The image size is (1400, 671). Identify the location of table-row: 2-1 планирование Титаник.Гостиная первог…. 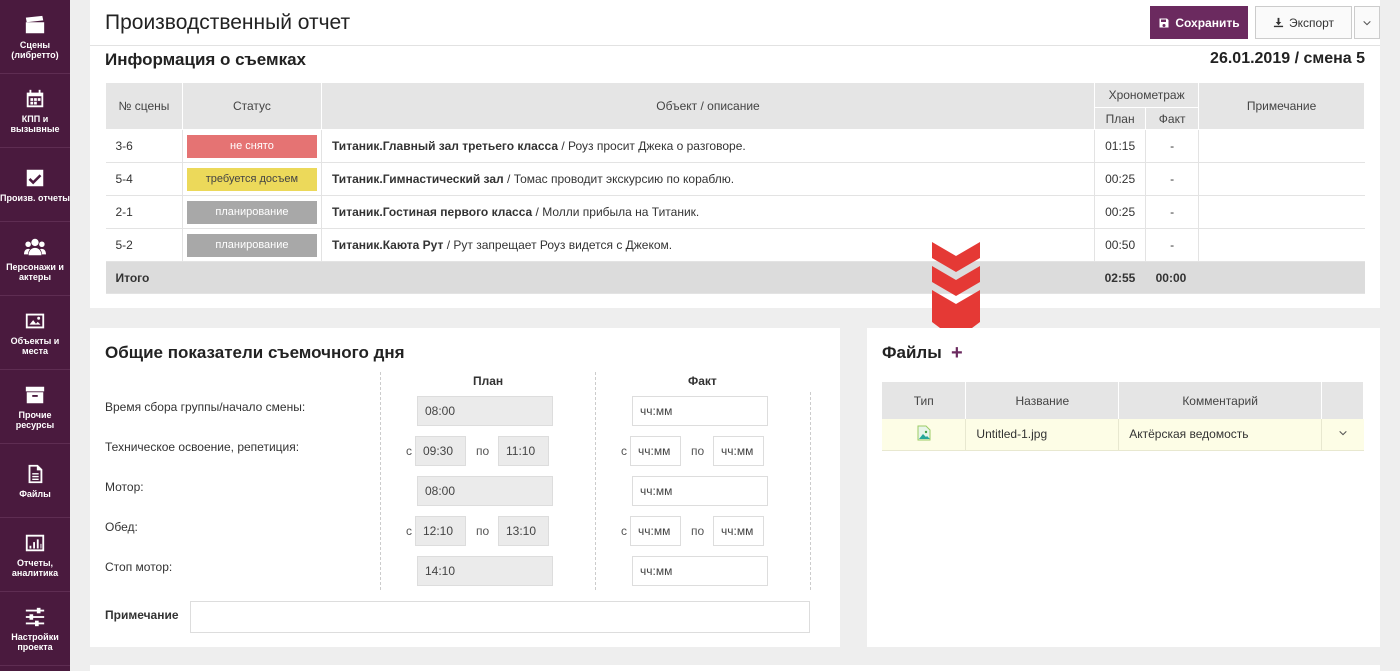
(735, 212).